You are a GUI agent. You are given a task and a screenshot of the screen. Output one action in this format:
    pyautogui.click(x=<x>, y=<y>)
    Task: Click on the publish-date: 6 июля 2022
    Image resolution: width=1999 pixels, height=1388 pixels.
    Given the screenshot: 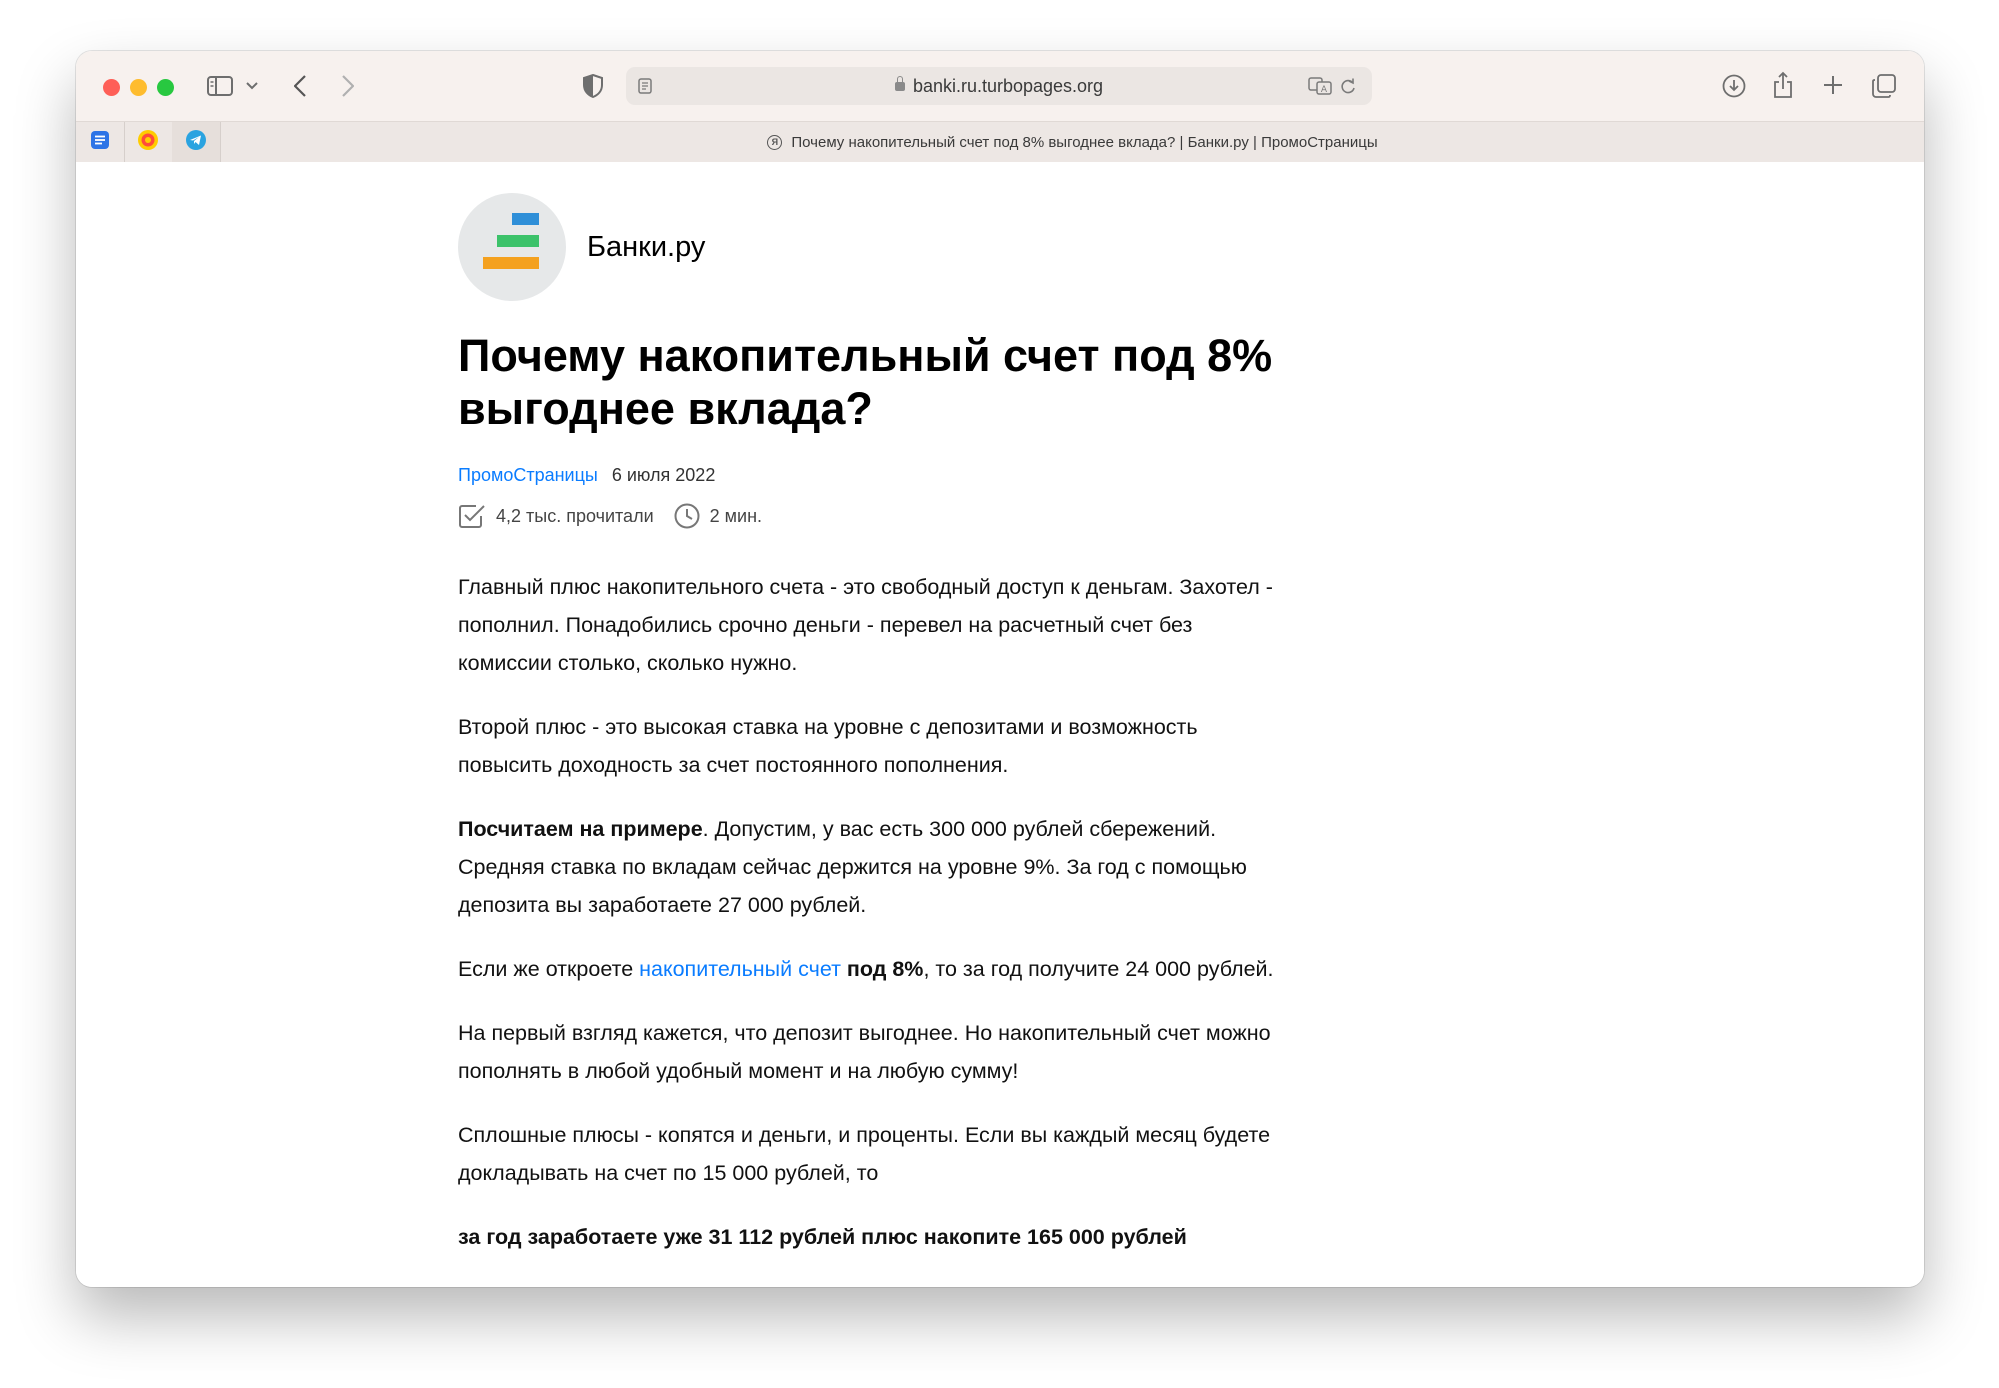 What is the action you would take?
    pyautogui.click(x=663, y=475)
    